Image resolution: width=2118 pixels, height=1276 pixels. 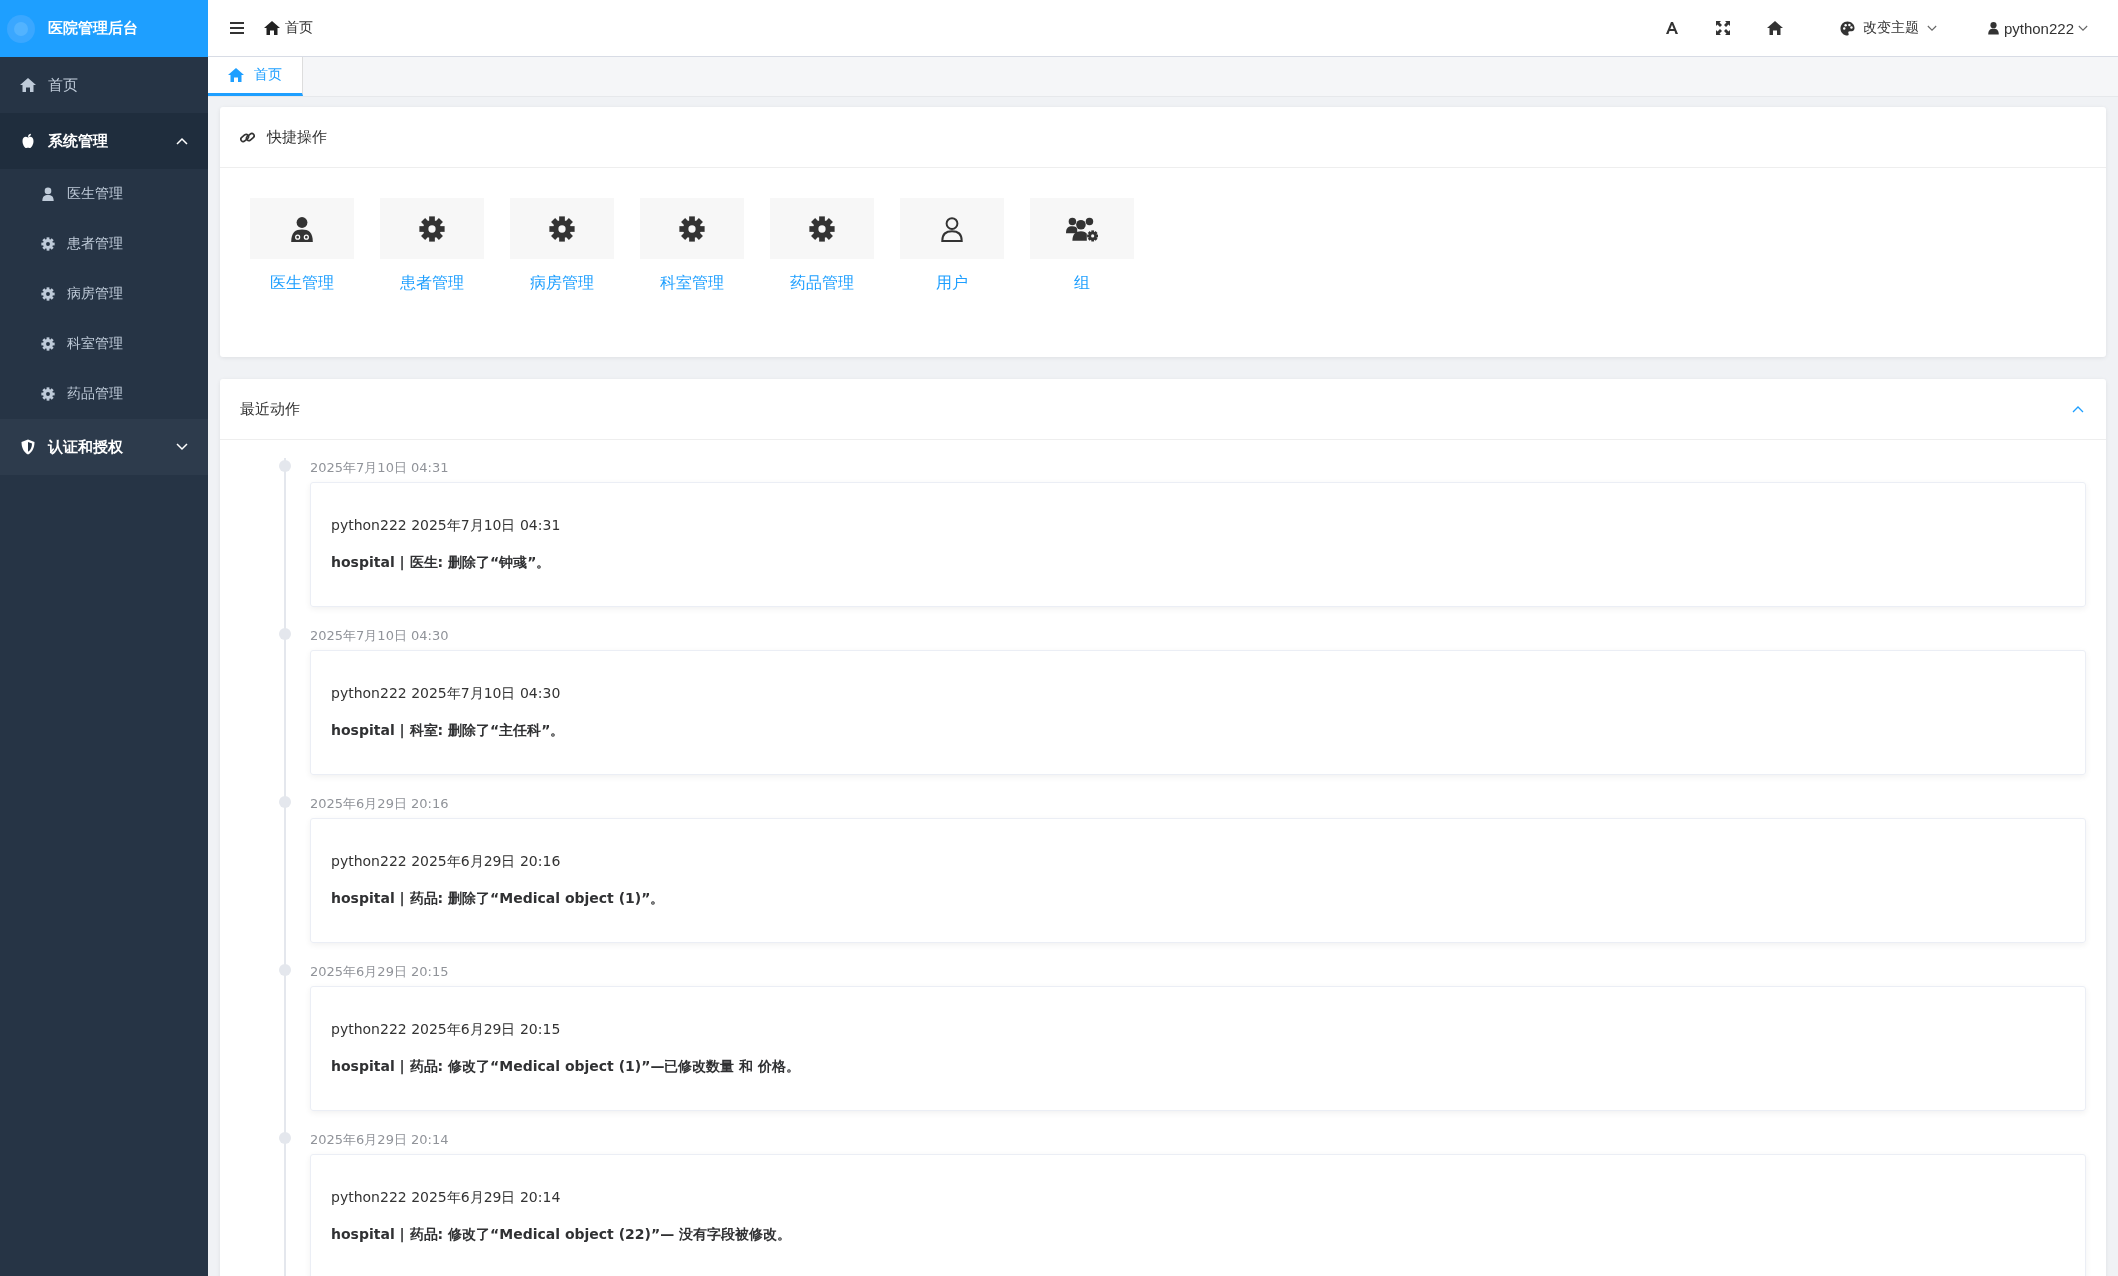 What do you see at coordinates (379, 468) in the screenshot?
I see `timestamp: 2025年7月10日 04:31` at bounding box center [379, 468].